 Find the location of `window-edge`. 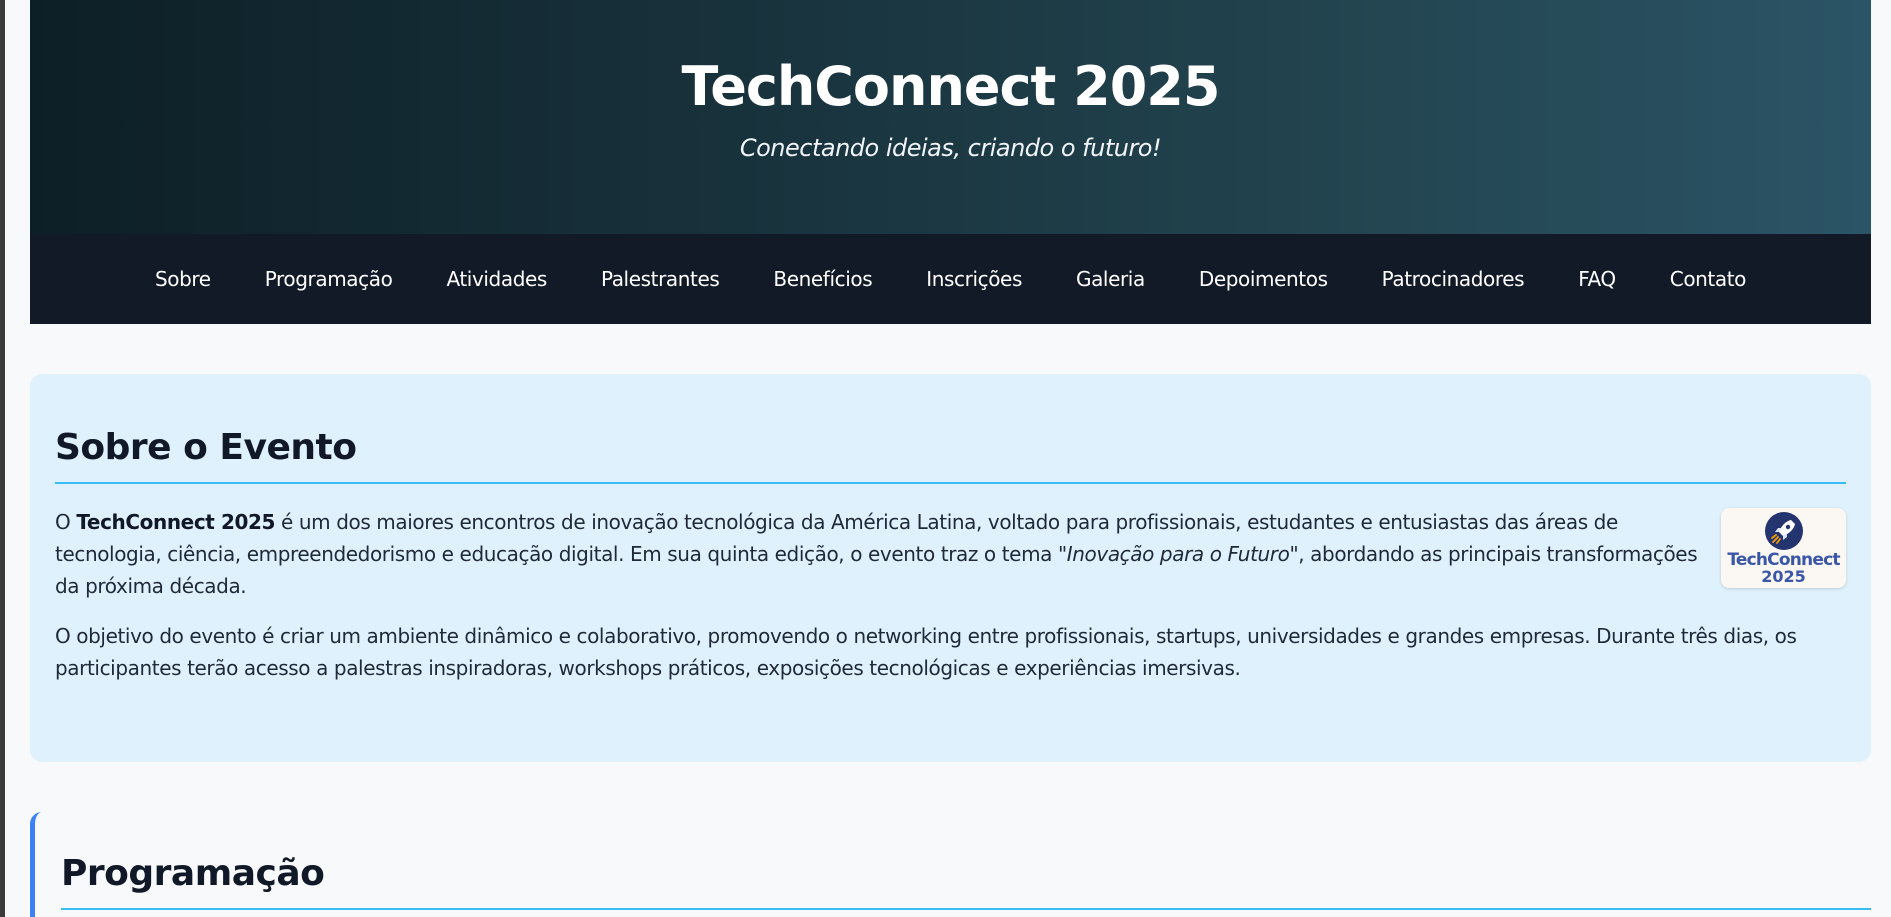

window-edge is located at coordinates (2, 458).